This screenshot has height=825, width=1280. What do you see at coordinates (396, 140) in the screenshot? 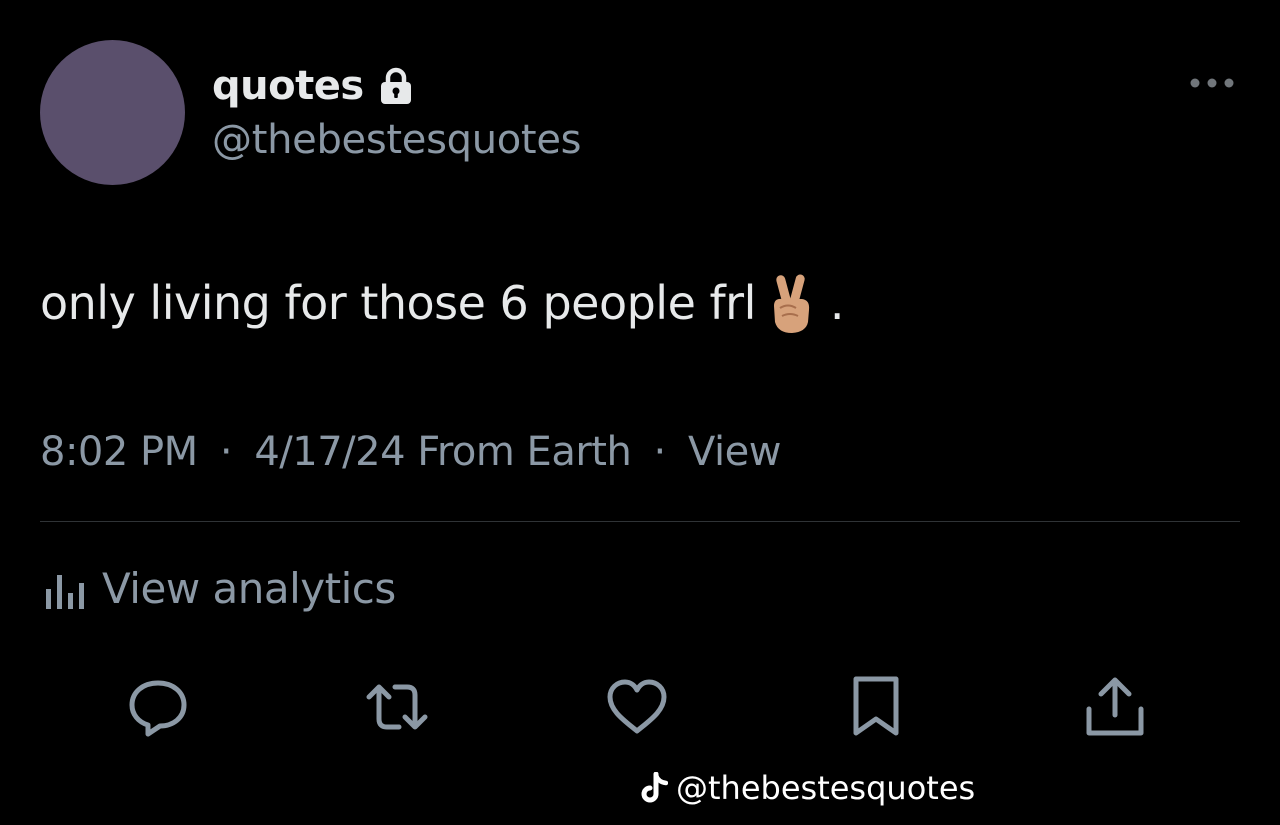
I see `author-handle: @thebestesquotes` at bounding box center [396, 140].